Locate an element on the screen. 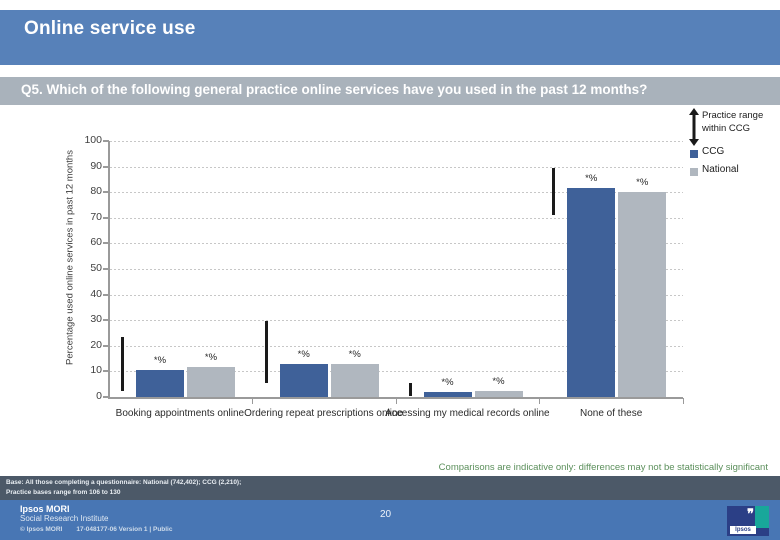 This screenshot has width=780, height=540. y-axis-tick-label: 90 is located at coordinates (96, 165).